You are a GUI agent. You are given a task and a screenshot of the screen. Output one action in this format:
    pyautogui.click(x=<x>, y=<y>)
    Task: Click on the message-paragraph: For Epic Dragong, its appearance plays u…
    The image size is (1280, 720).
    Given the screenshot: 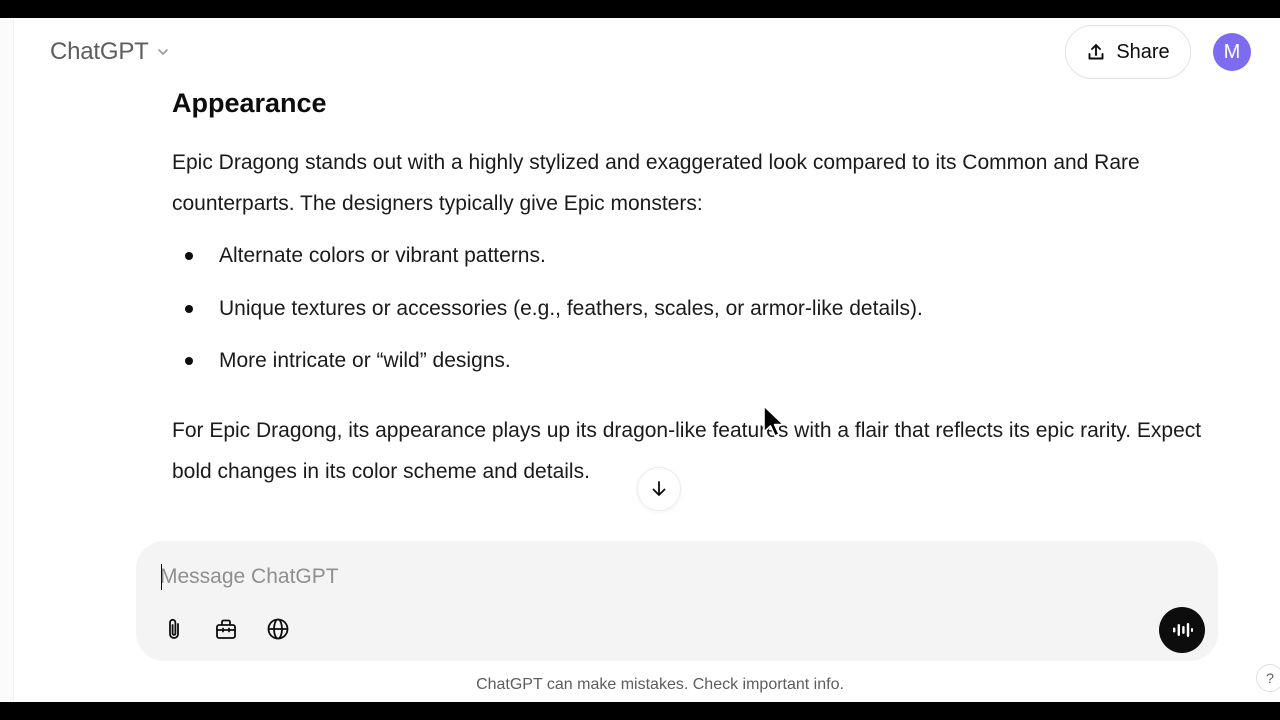 What is the action you would take?
    pyautogui.click(x=687, y=451)
    